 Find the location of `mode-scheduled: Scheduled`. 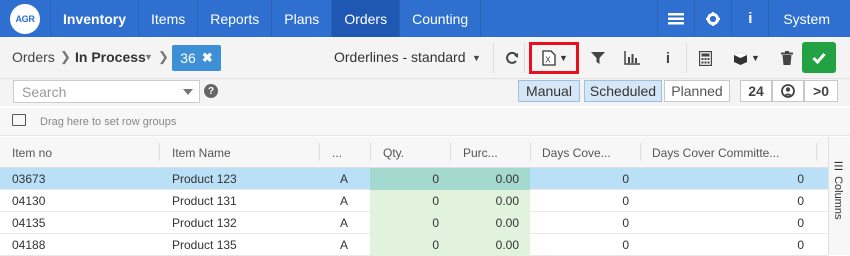

mode-scheduled: Scheduled is located at coordinates (623, 91).